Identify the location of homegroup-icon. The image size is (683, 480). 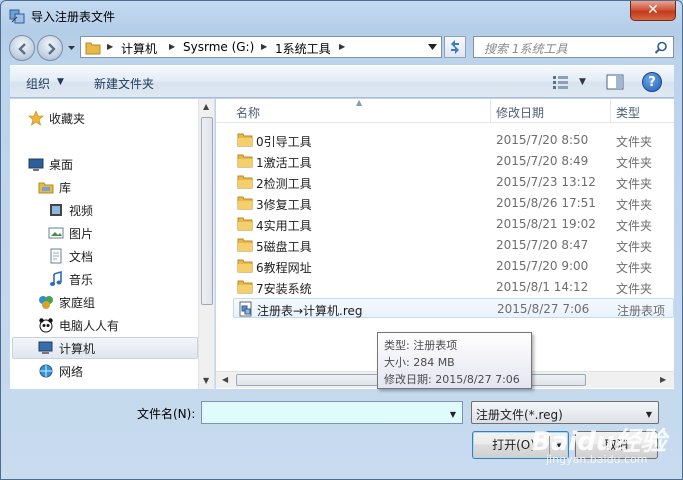
(46, 302).